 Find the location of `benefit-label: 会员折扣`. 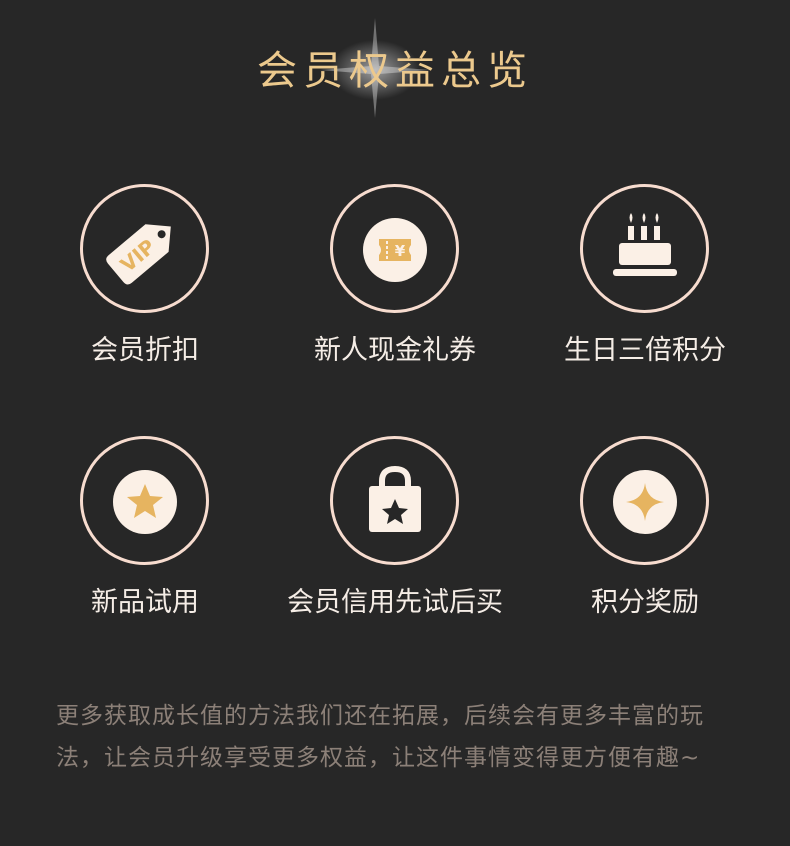

benefit-label: 会员折扣 is located at coordinates (145, 350).